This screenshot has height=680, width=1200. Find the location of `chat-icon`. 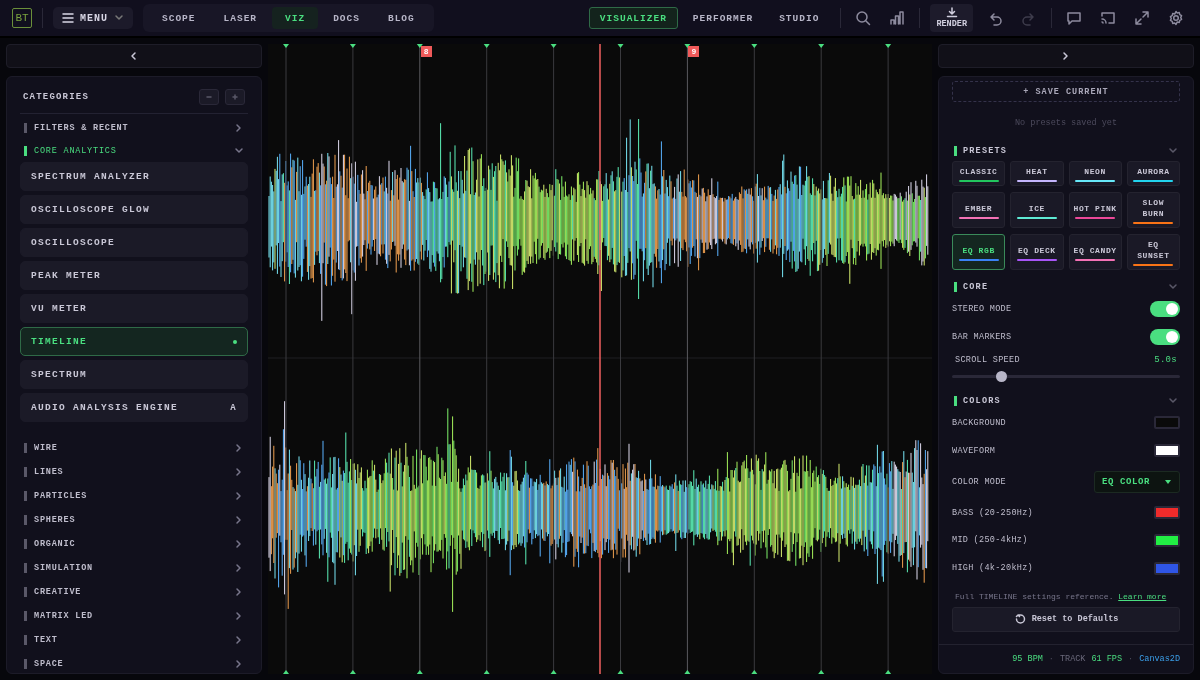

chat-icon is located at coordinates (1074, 18).